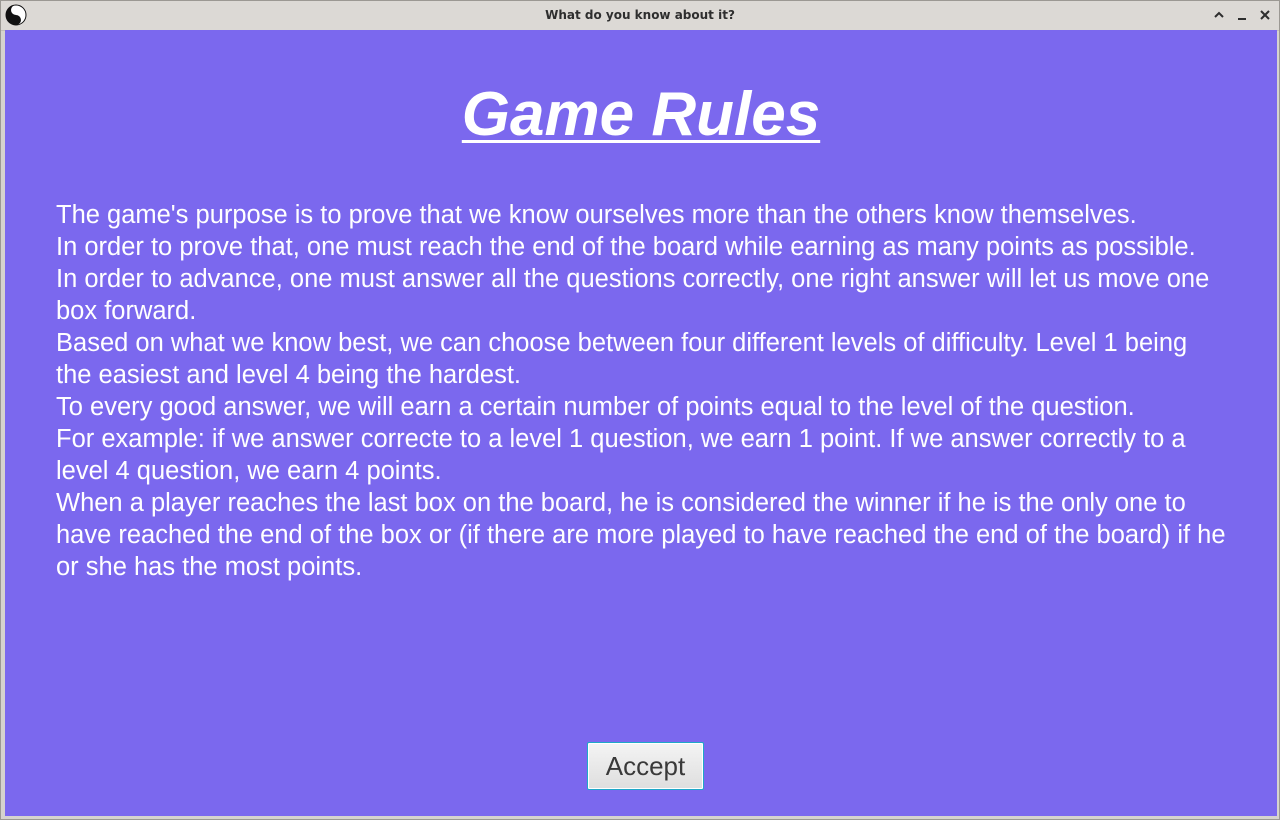  Describe the element at coordinates (1219, 15) in the screenshot. I see `maximize-icon` at that location.